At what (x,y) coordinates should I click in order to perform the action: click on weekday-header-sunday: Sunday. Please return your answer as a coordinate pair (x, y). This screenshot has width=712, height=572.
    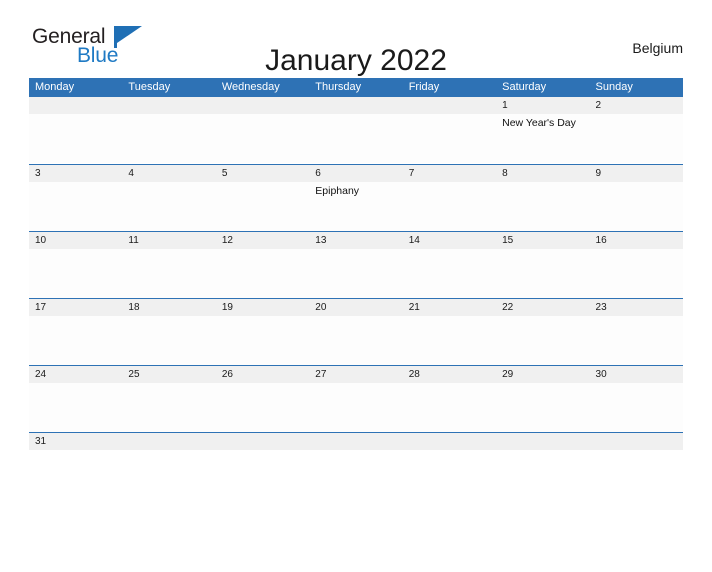
    Looking at the image, I should click on (614, 87).